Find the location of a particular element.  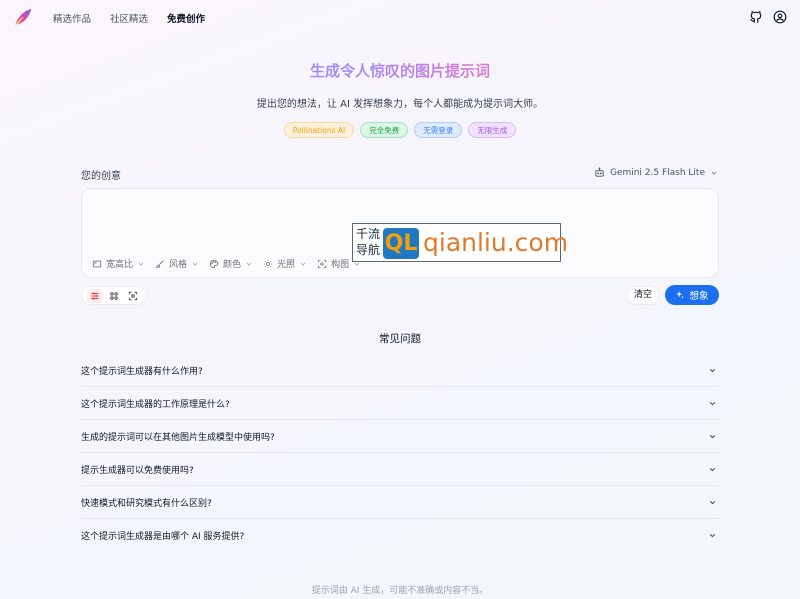

option-style: 风格 is located at coordinates (177, 263).